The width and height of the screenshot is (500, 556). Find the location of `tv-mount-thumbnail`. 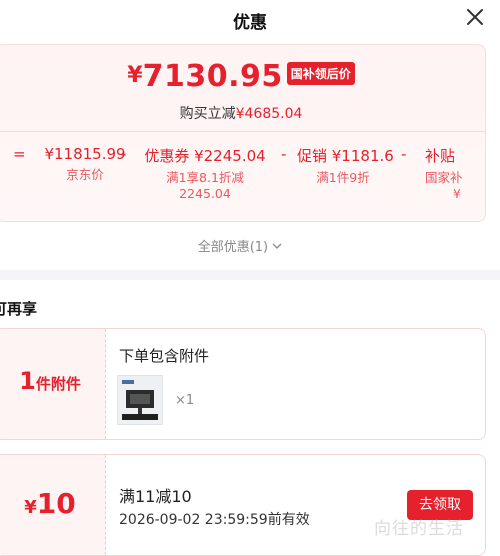

tv-mount-thumbnail is located at coordinates (140, 400).